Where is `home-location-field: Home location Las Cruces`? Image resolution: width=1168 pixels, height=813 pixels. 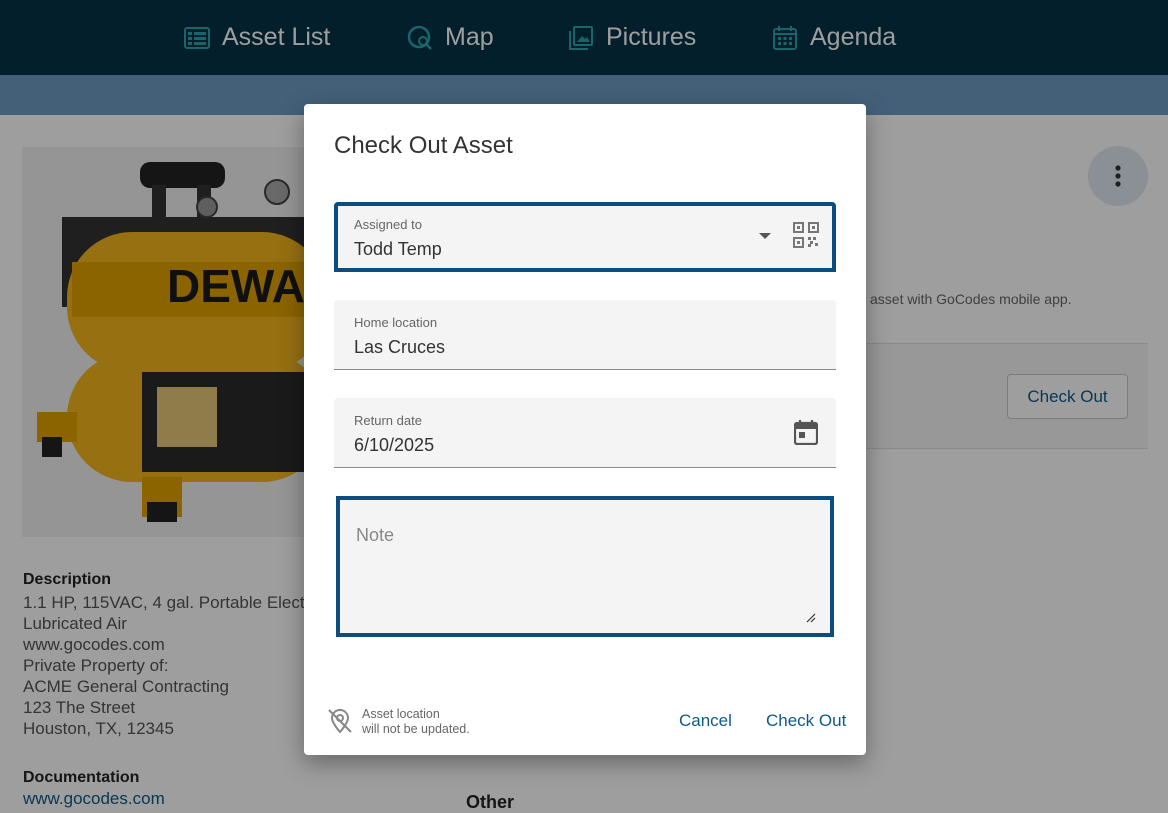 home-location-field: Home location Las Cruces is located at coordinates (585, 335).